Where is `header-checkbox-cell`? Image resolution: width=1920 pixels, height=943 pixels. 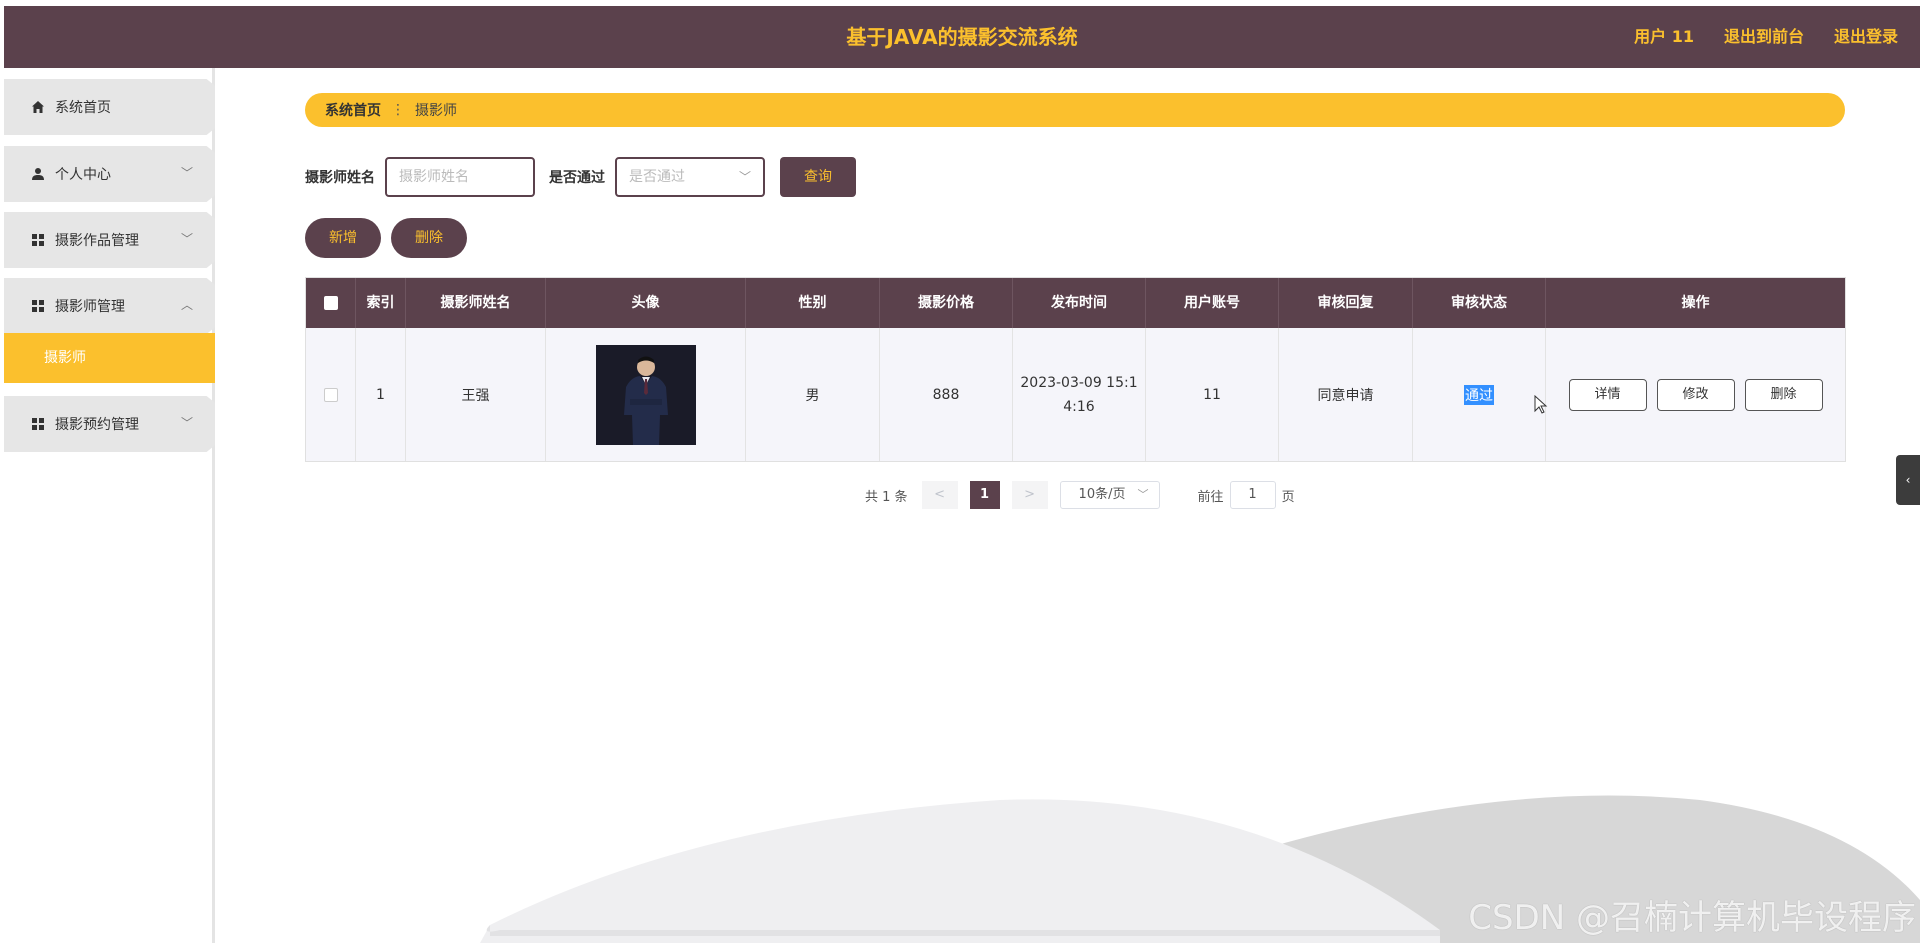
header-checkbox-cell is located at coordinates (331, 303).